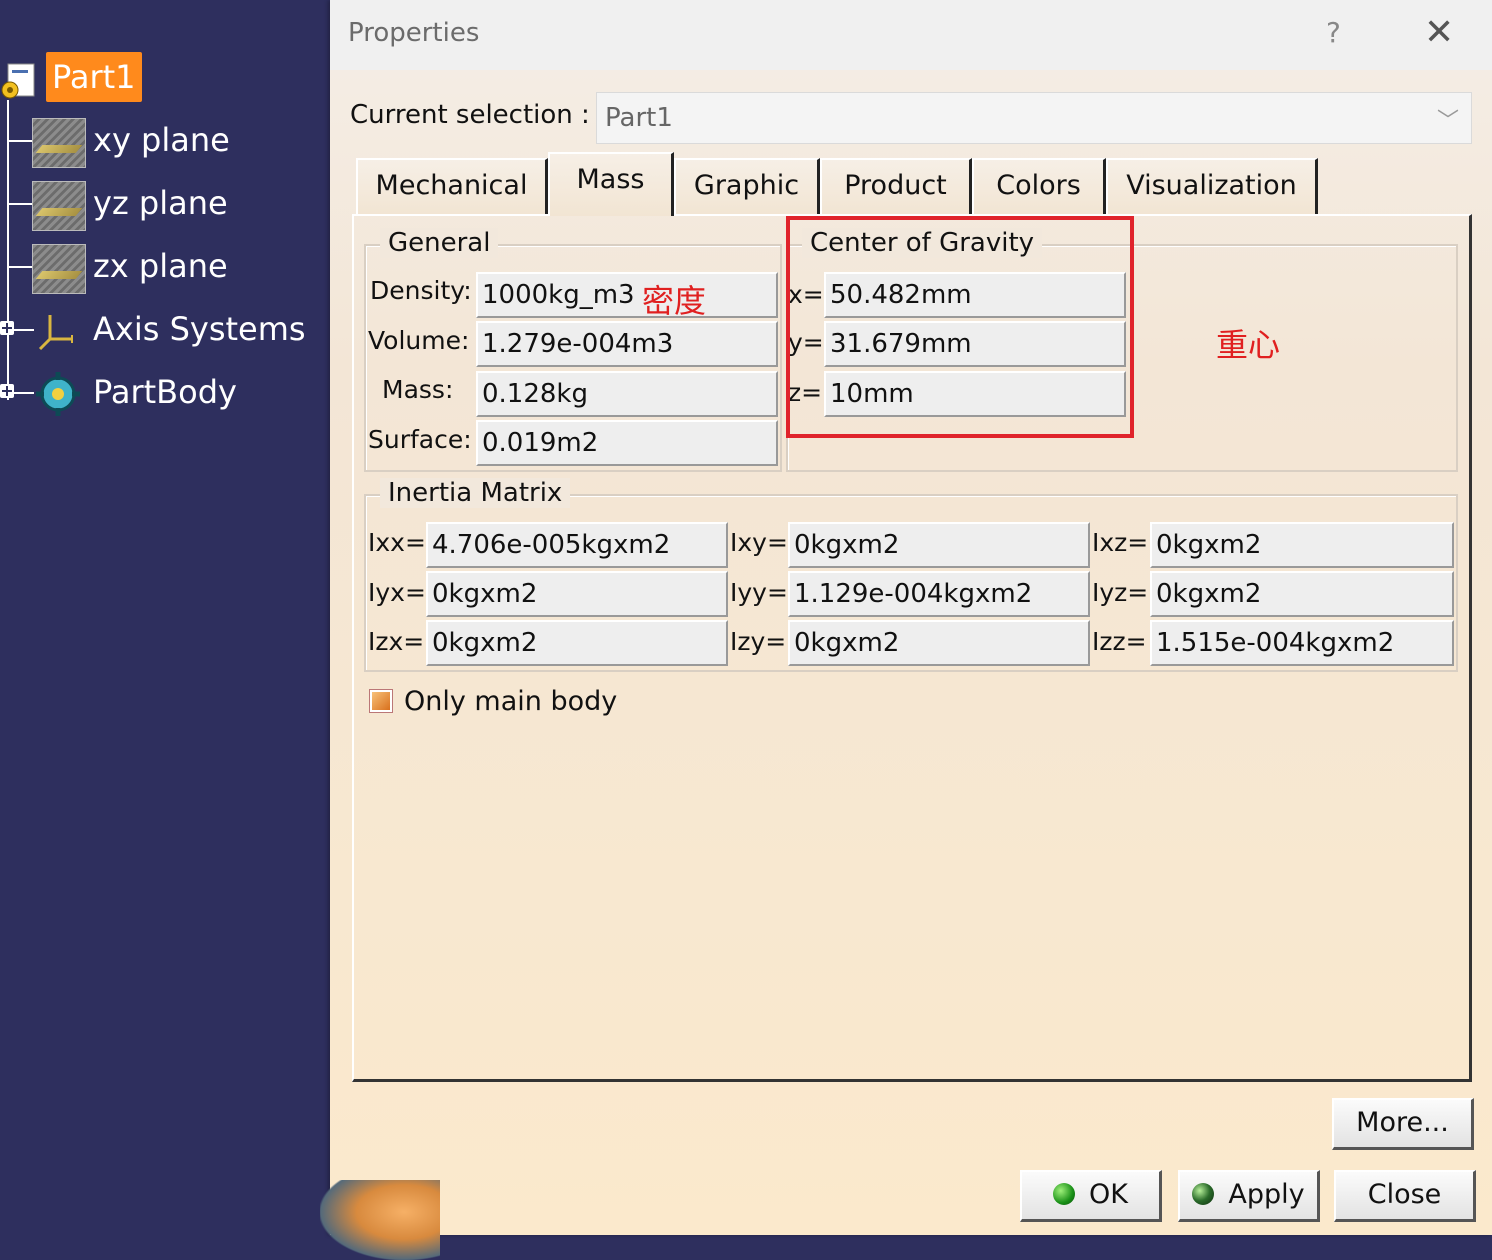 The width and height of the screenshot is (1492, 1260). What do you see at coordinates (611, 184) in the screenshot?
I see `tab-mass: Mass` at bounding box center [611, 184].